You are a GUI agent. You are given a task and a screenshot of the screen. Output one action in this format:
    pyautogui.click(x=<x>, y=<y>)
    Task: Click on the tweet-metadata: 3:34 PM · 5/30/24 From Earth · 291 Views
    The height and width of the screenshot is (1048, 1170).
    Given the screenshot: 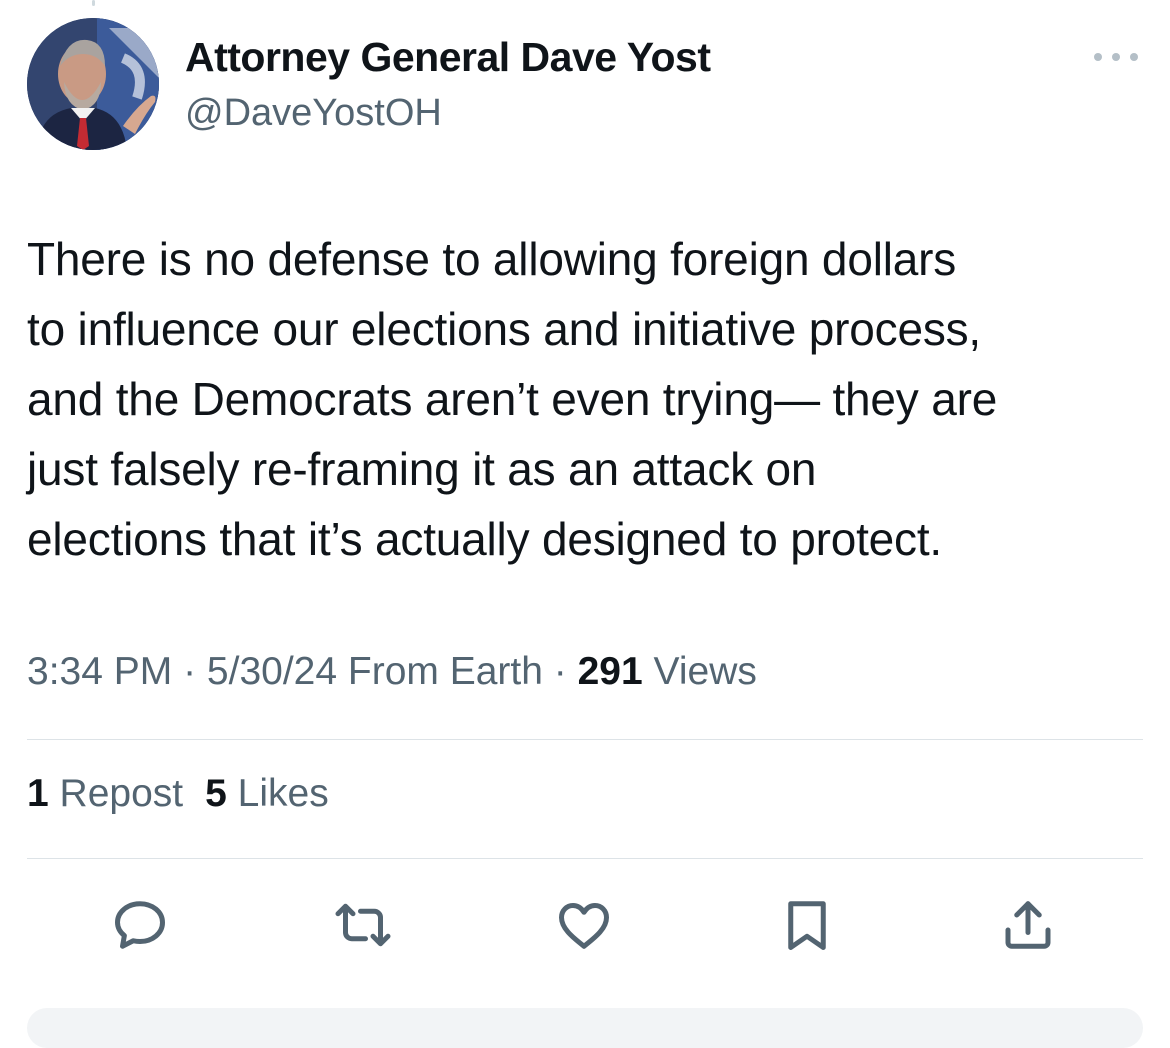 What is the action you would take?
    pyautogui.click(x=392, y=672)
    